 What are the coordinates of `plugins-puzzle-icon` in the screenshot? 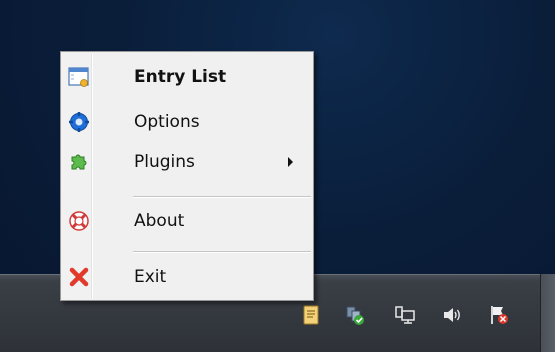 It's located at (79, 162).